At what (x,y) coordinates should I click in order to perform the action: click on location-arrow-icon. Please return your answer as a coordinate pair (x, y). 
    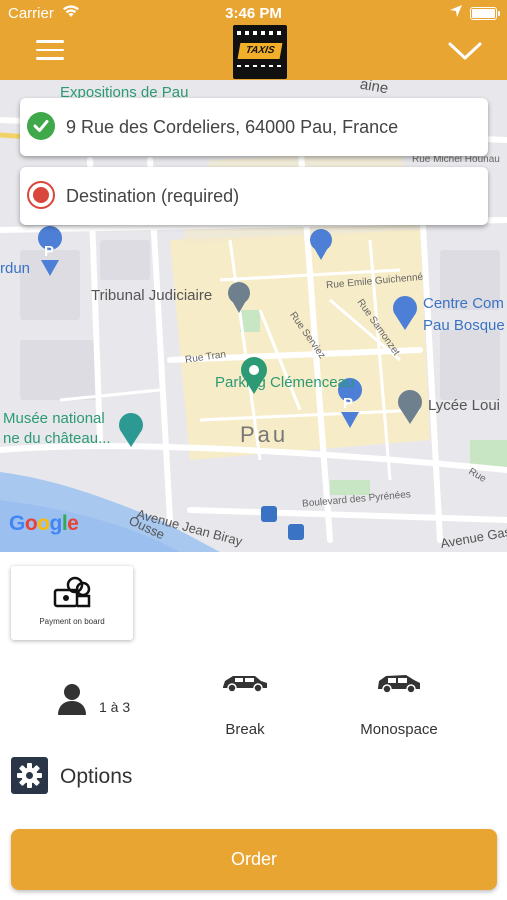
    Looking at the image, I should click on (456, 11).